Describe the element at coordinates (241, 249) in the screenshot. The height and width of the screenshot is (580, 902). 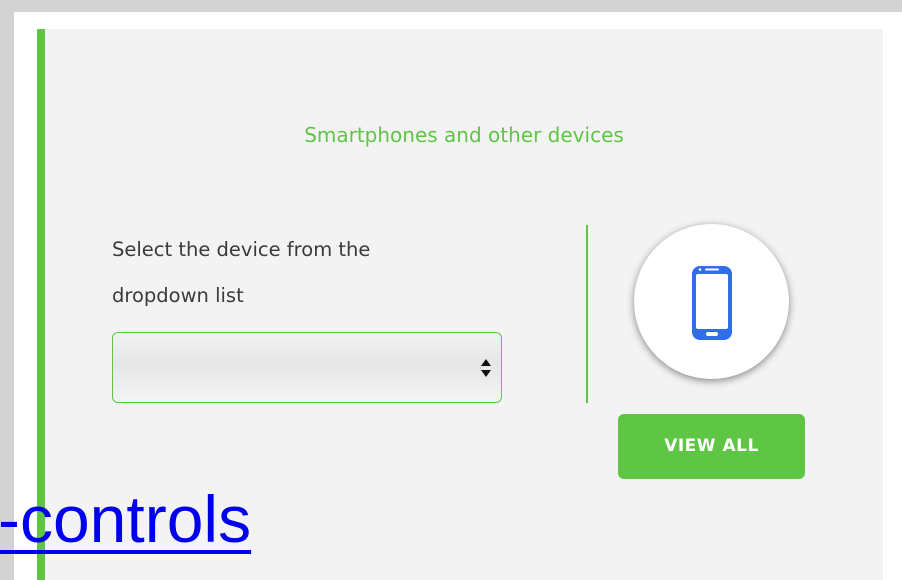
I see `instructions-line-1: Select the device from the` at that location.